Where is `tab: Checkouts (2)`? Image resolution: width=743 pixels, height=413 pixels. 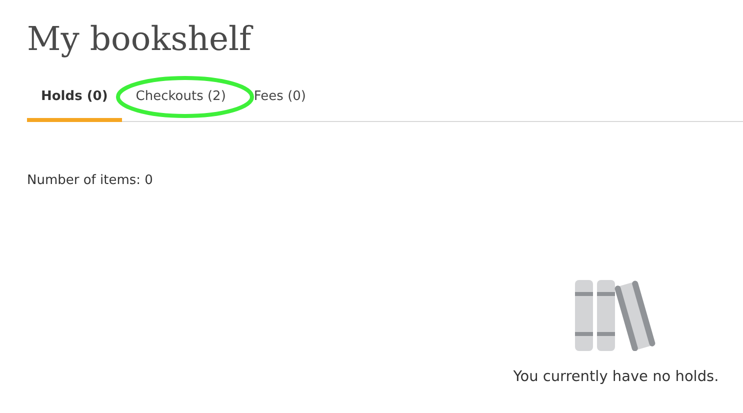
tab: Checkouts (2) is located at coordinates (181, 102).